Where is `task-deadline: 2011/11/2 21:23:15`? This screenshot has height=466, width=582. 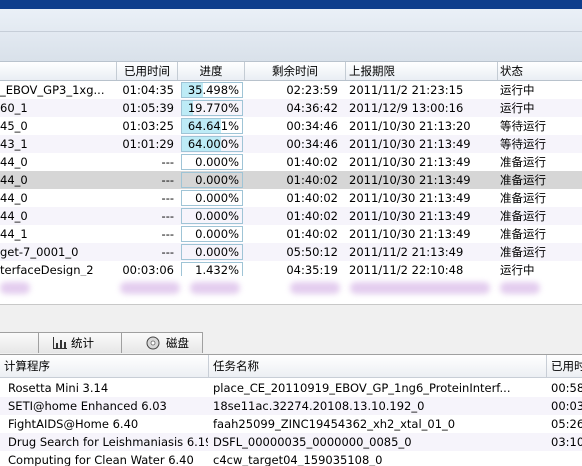 task-deadline: 2011/11/2 21:23:15 is located at coordinates (406, 90).